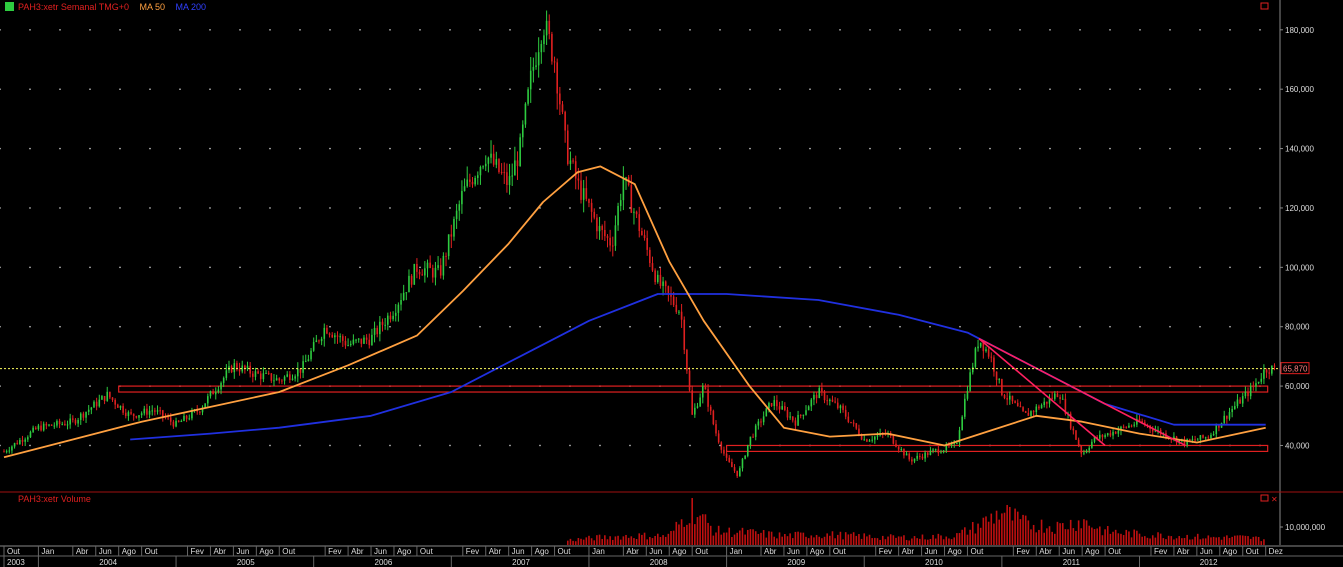 The height and width of the screenshot is (567, 1343). I want to click on y-tick-label: 180,000, so click(1299, 30).